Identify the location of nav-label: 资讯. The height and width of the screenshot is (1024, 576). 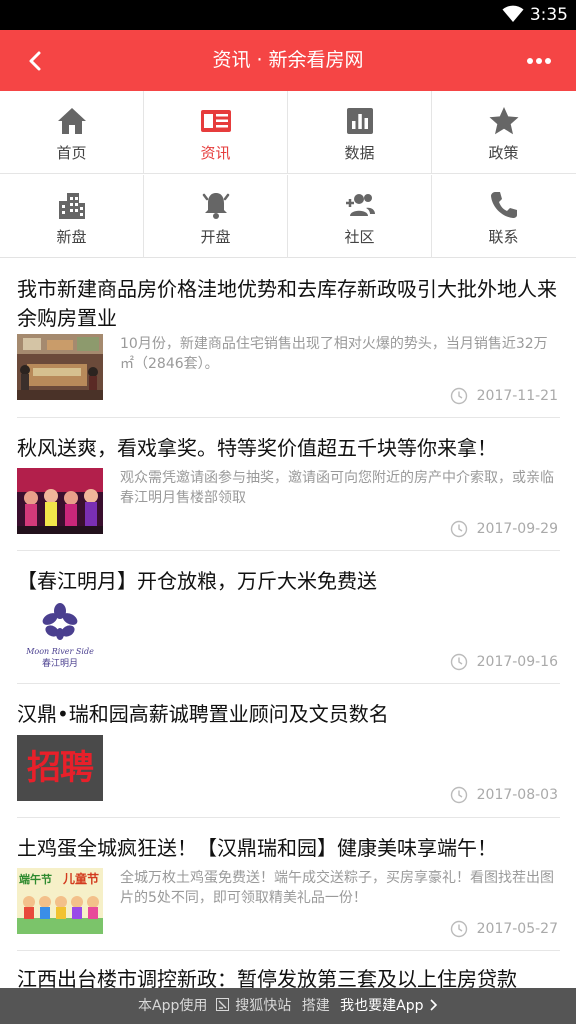
(215, 153).